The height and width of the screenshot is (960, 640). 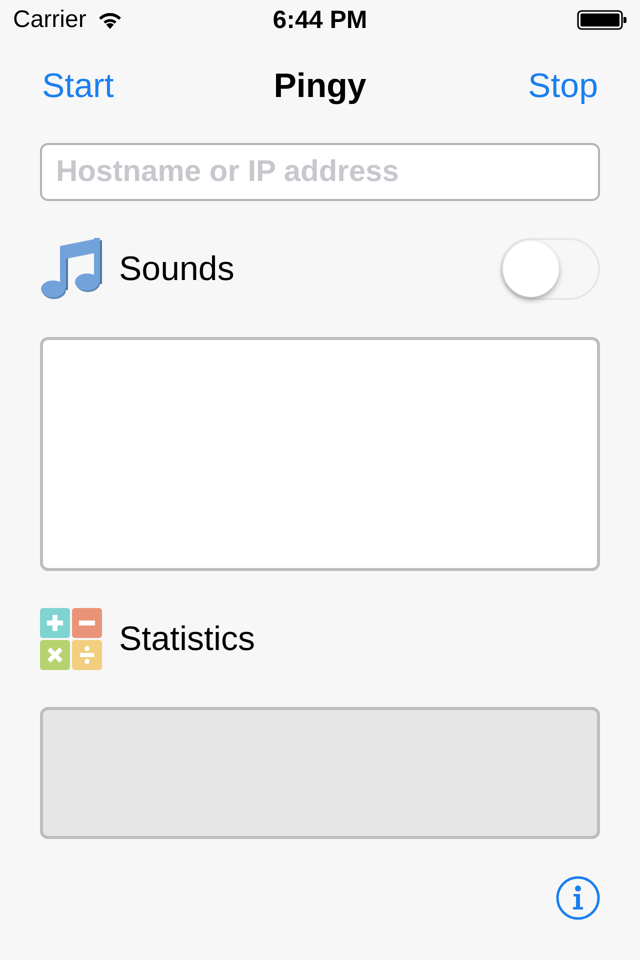 I want to click on hostname-input: Hostname or IP address, so click(x=320, y=172).